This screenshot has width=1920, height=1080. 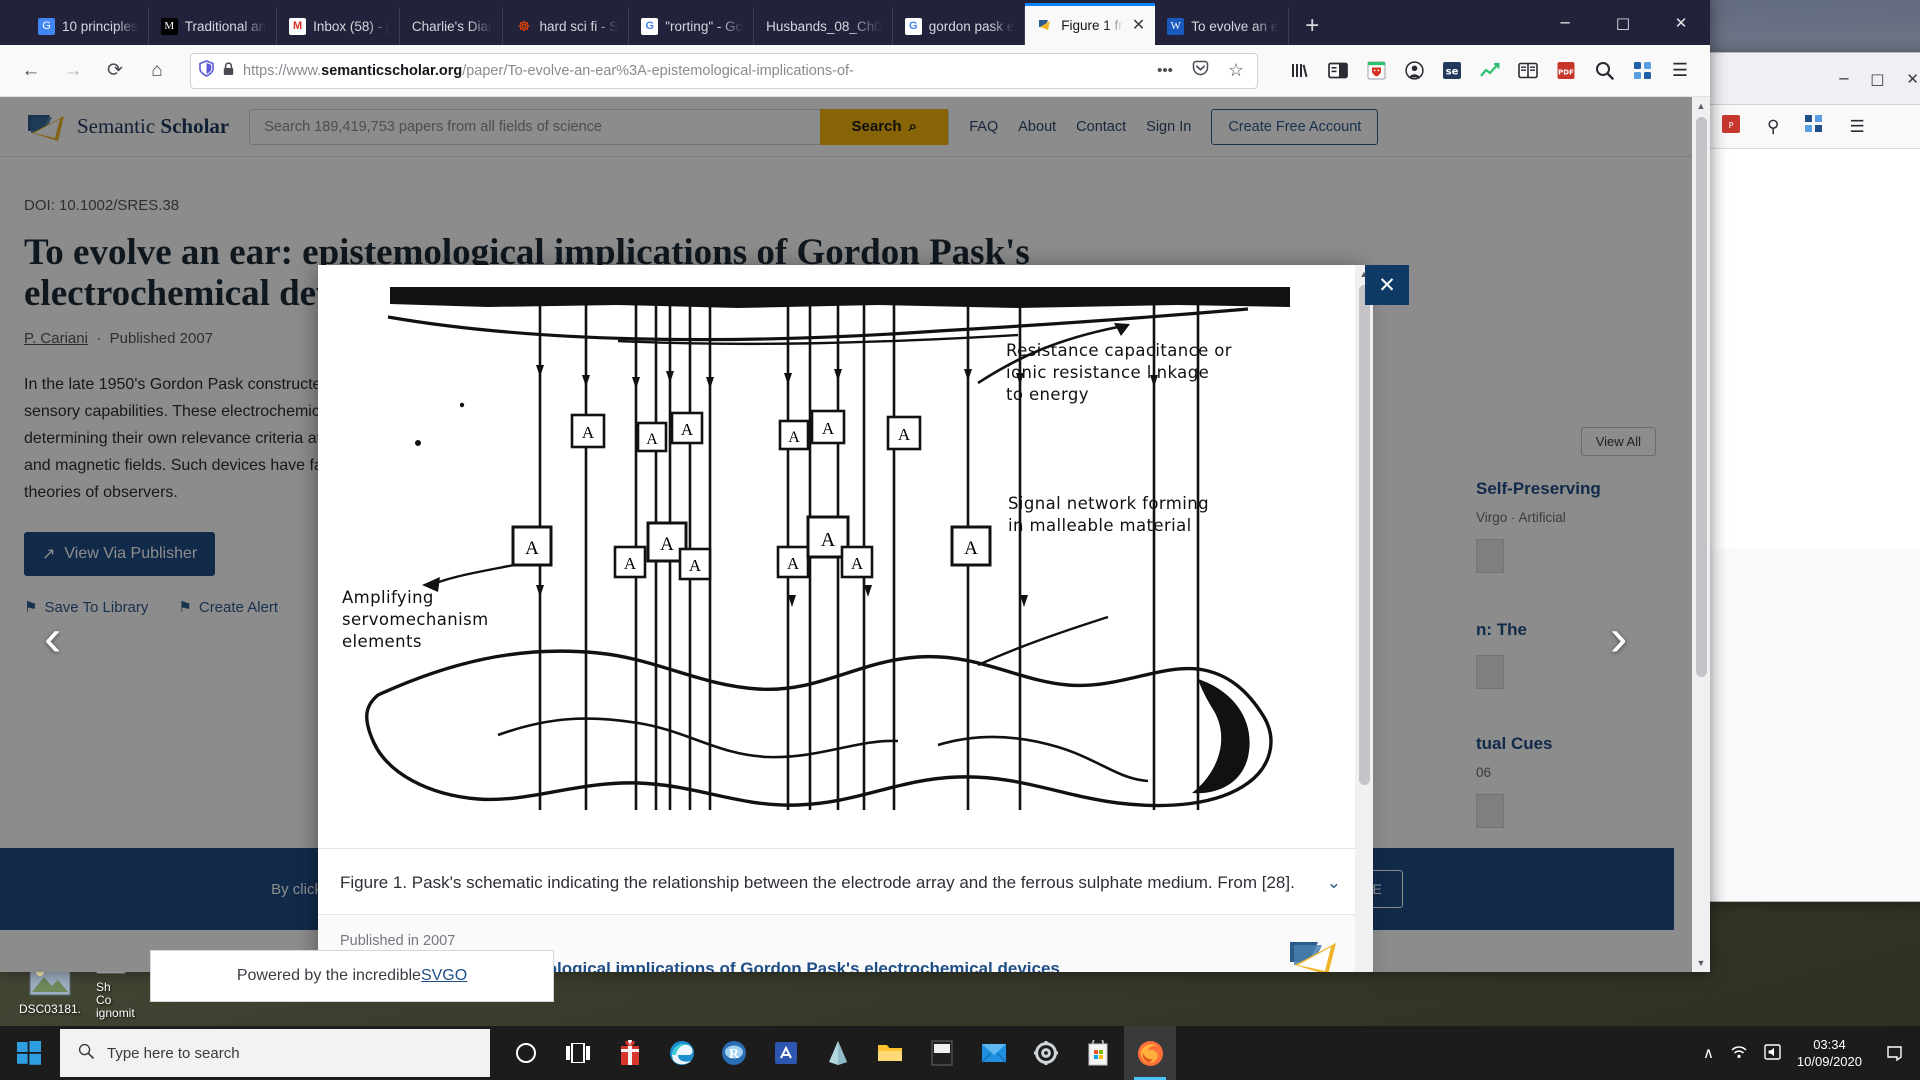 What do you see at coordinates (29, 1053) in the screenshot?
I see `windows-logo-icon` at bounding box center [29, 1053].